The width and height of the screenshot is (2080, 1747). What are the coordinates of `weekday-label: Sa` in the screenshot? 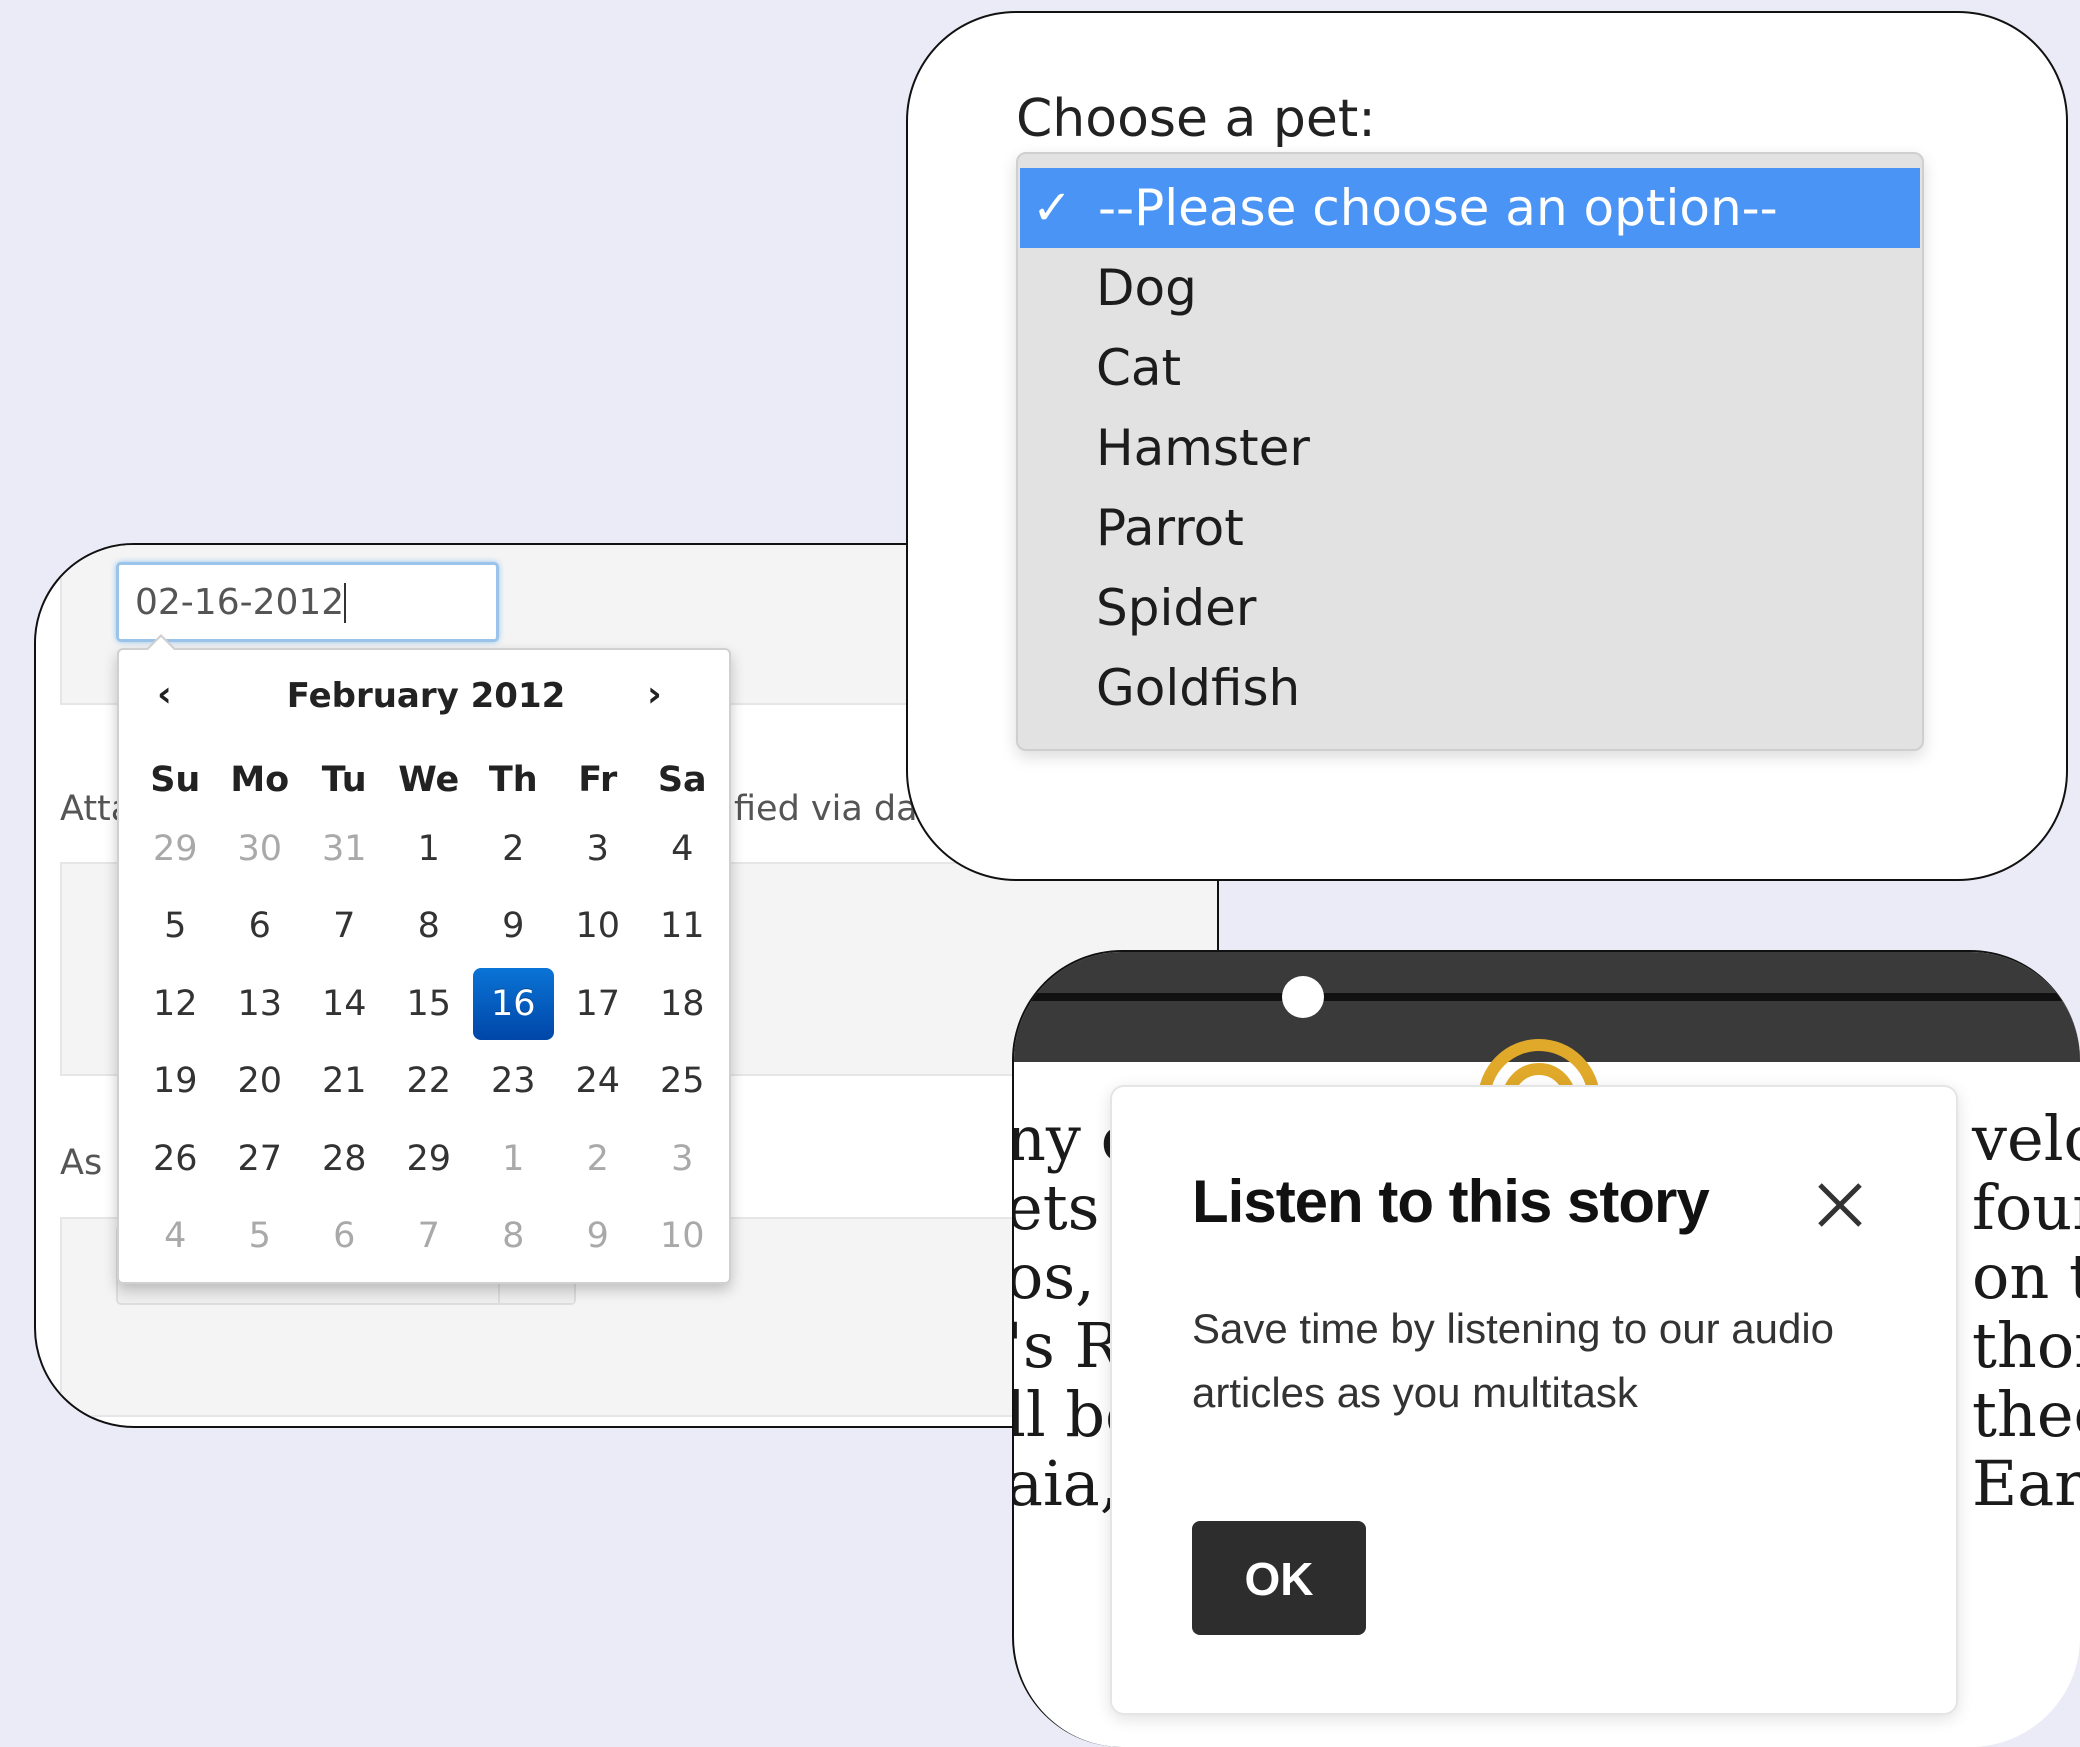 It's located at (682, 780).